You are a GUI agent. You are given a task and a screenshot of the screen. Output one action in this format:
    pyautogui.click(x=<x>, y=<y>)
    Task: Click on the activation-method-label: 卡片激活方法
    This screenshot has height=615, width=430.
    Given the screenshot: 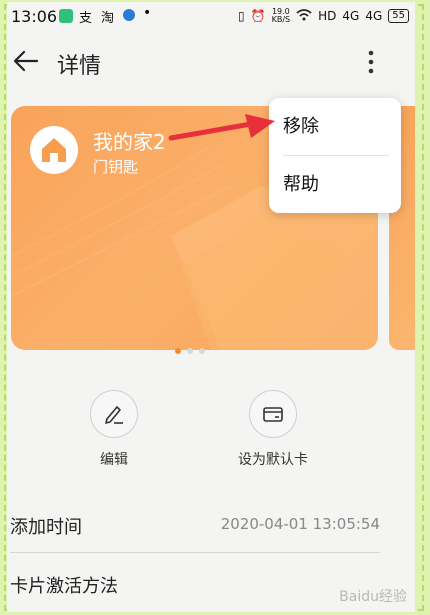 What is the action you would take?
    pyautogui.click(x=64, y=586)
    